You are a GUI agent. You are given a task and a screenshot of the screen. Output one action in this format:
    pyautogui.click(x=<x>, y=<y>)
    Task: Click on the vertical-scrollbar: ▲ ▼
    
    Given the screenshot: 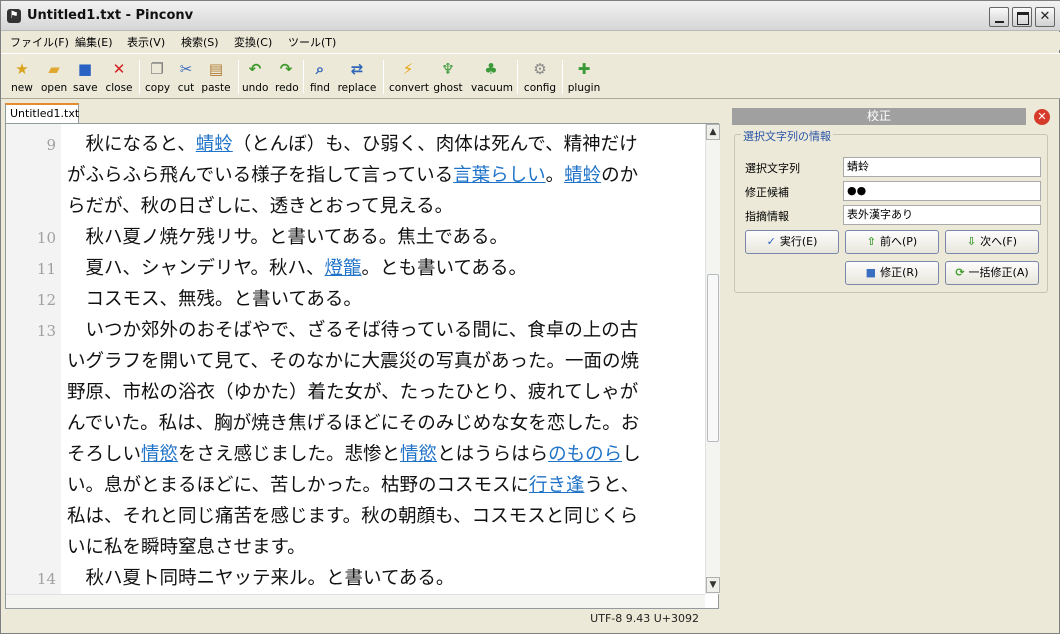 What is the action you would take?
    pyautogui.click(x=712, y=359)
    